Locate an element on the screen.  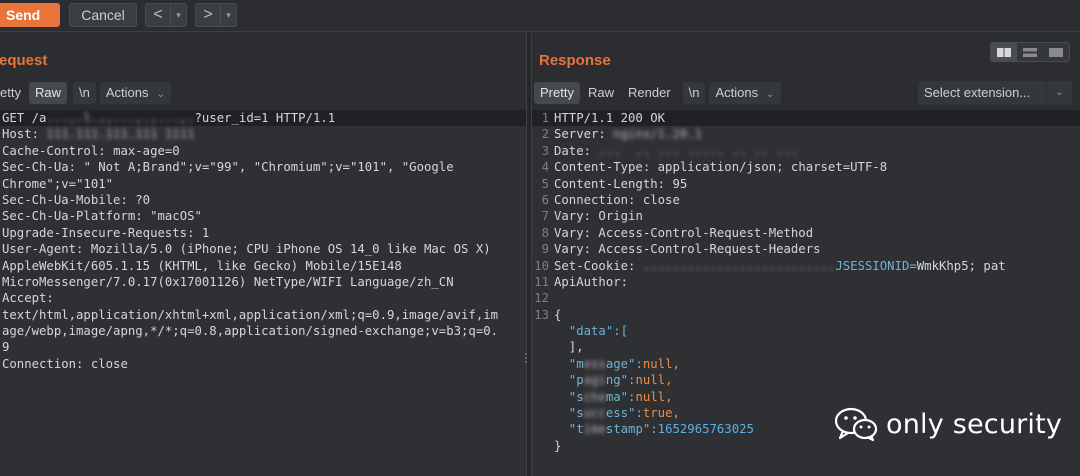
header-name: Date: is located at coordinates (576, 150).